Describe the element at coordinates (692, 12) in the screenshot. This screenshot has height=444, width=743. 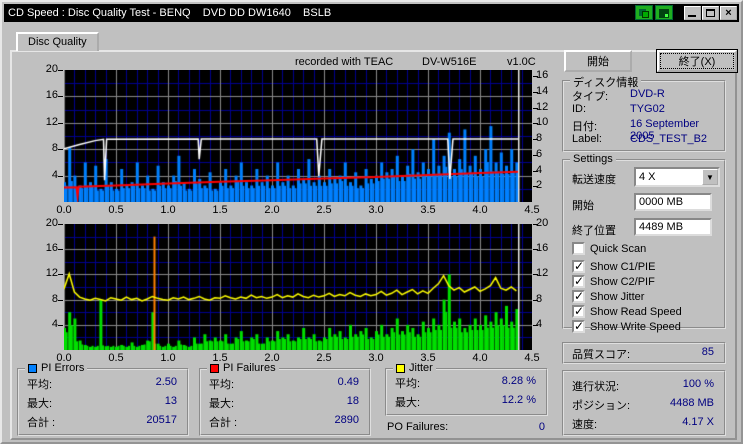
I see `minimize-button` at that location.